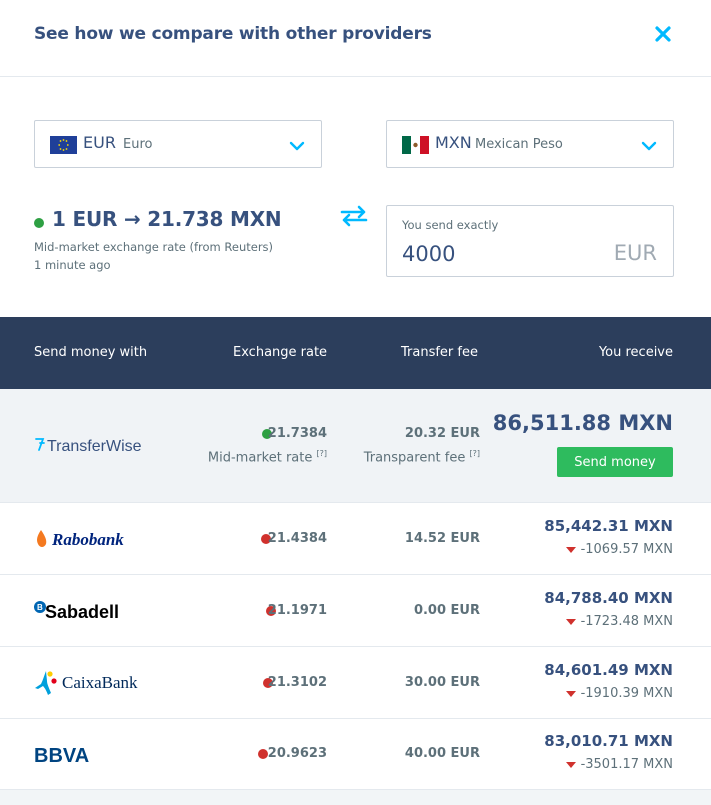 The height and width of the screenshot is (805, 711). Describe the element at coordinates (608, 598) in the screenshot. I see `receive-amount: 84,788.40 MXN` at that location.